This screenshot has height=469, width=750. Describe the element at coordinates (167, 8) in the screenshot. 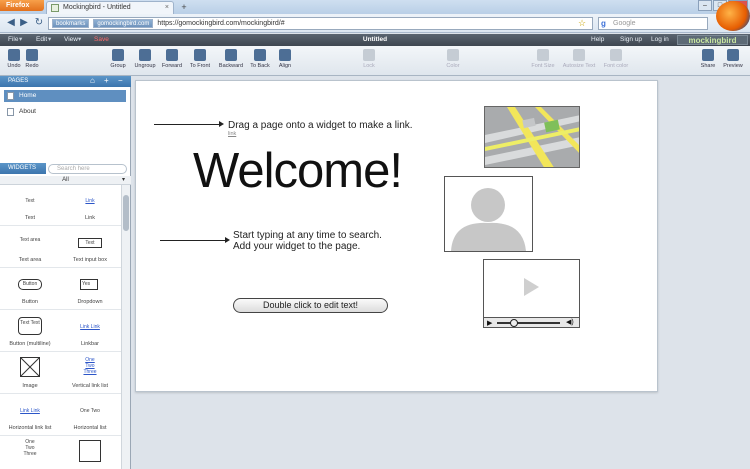

I see `close-tab-icon: ×` at that location.